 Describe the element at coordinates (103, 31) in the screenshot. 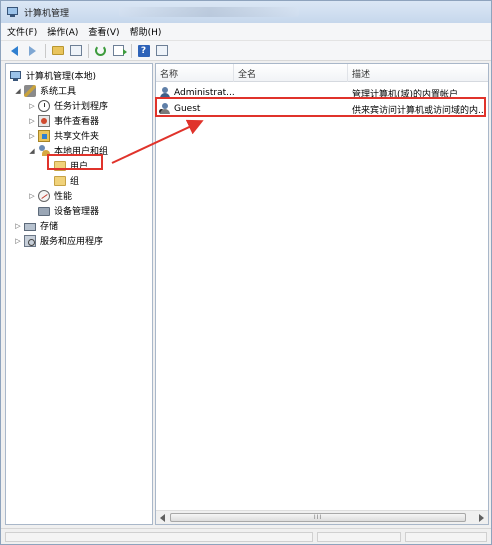

I see `menu-view: 查看(V)` at that location.